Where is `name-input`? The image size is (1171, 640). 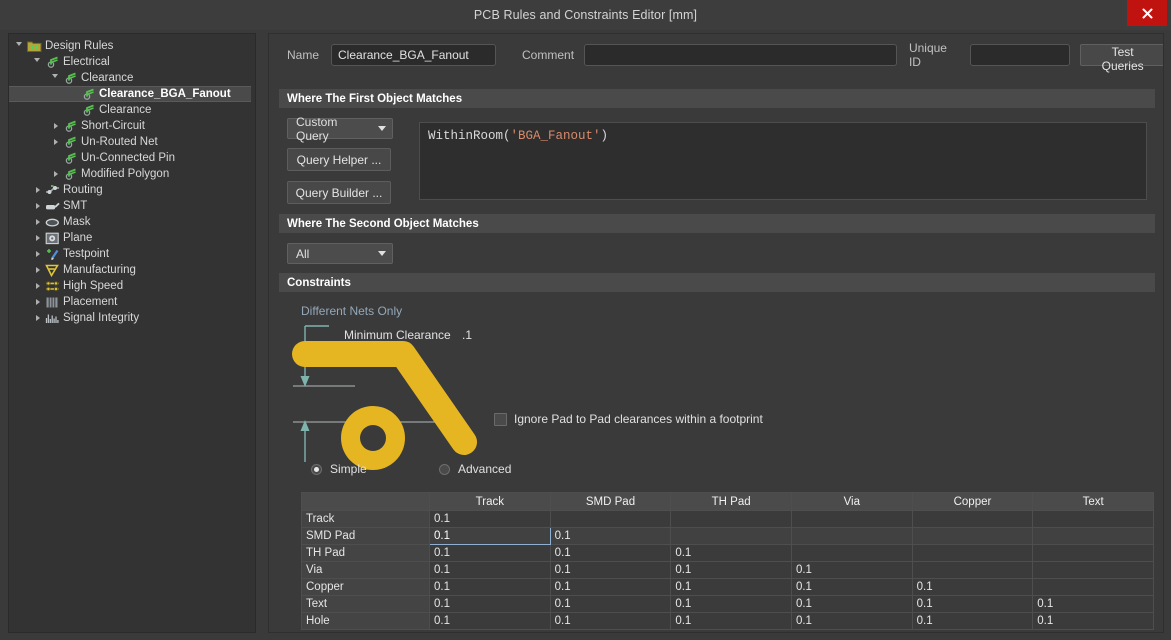
name-input is located at coordinates (414, 55).